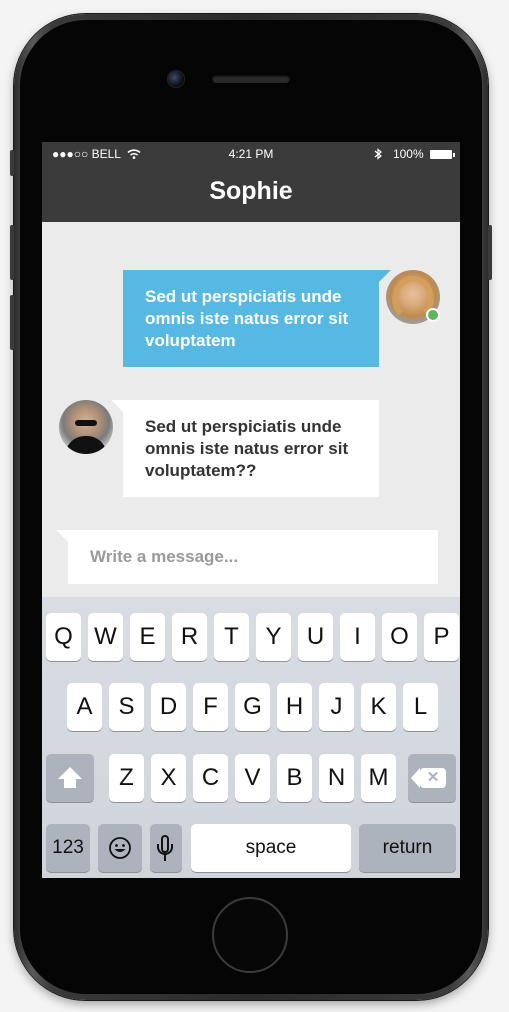  What do you see at coordinates (86, 423) in the screenshot?
I see `avatar-sunglasses` at bounding box center [86, 423].